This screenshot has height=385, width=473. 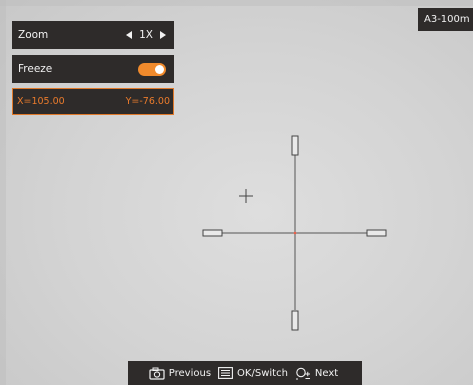 What do you see at coordinates (225, 373) in the screenshot?
I see `menu-list-icon` at bounding box center [225, 373].